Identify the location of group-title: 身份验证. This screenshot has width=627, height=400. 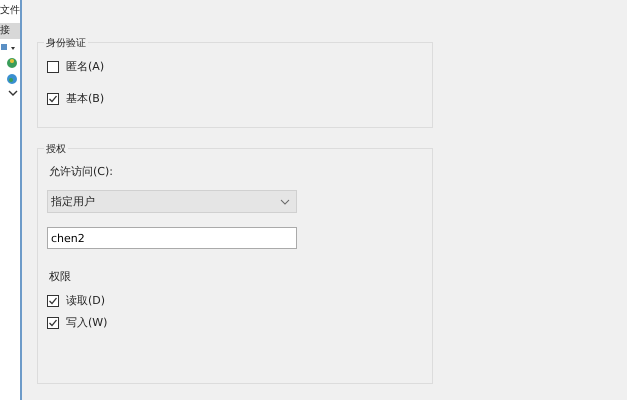
(66, 43).